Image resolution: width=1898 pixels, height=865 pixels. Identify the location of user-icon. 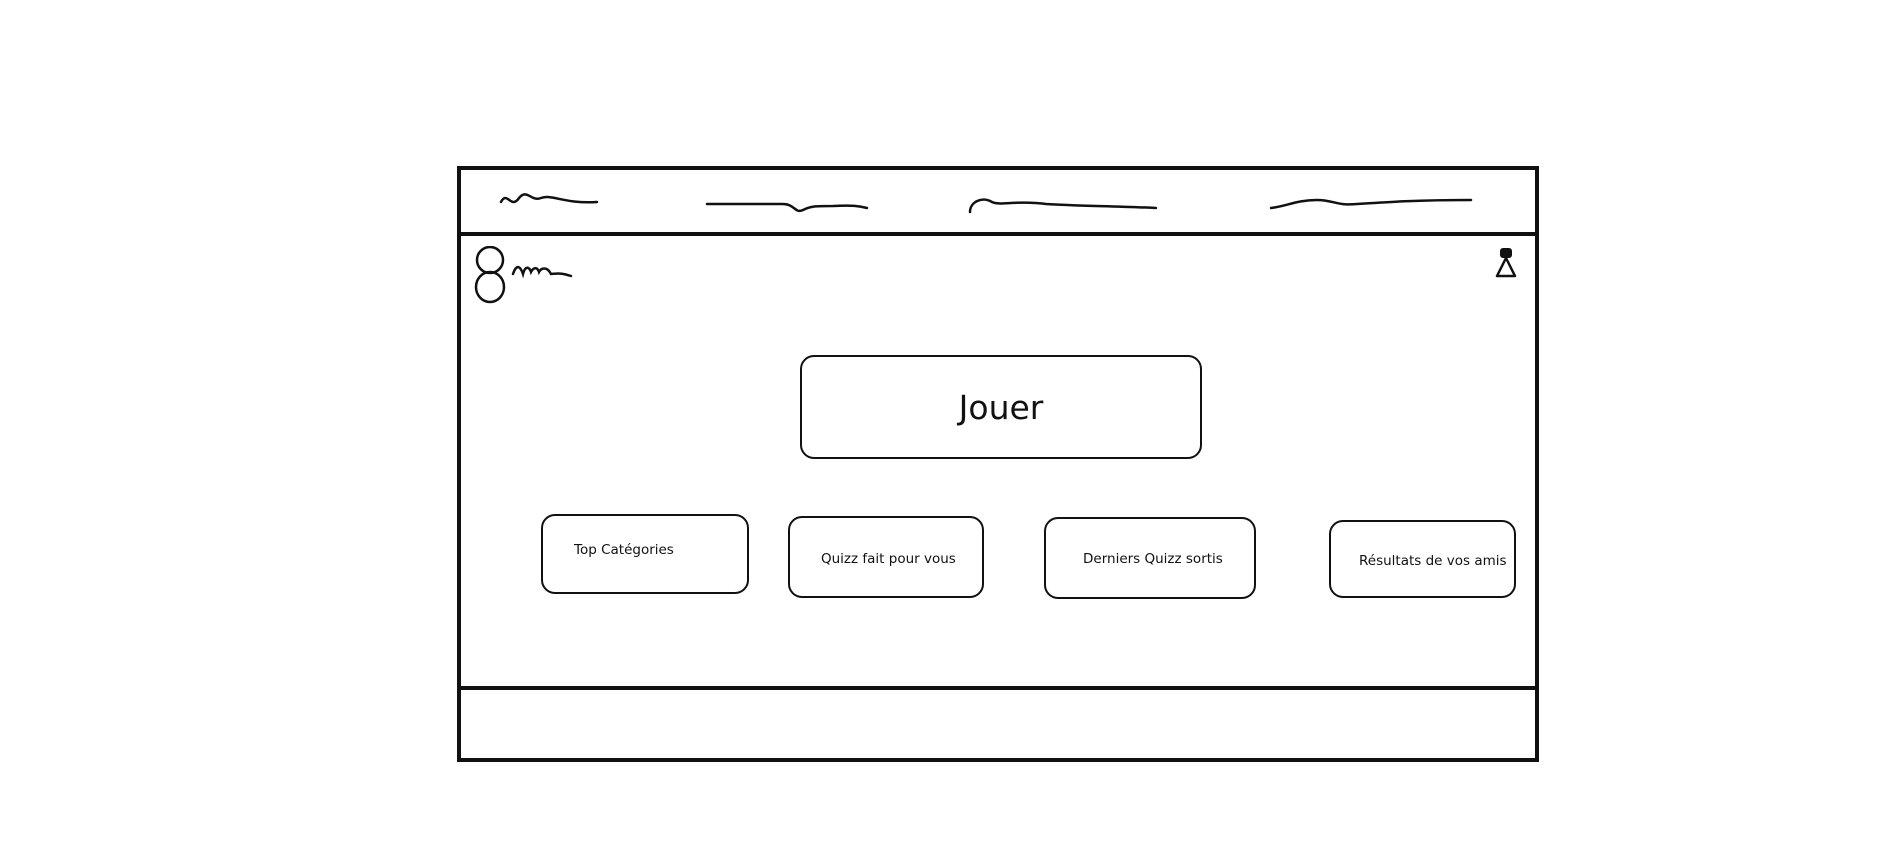
(1506, 263).